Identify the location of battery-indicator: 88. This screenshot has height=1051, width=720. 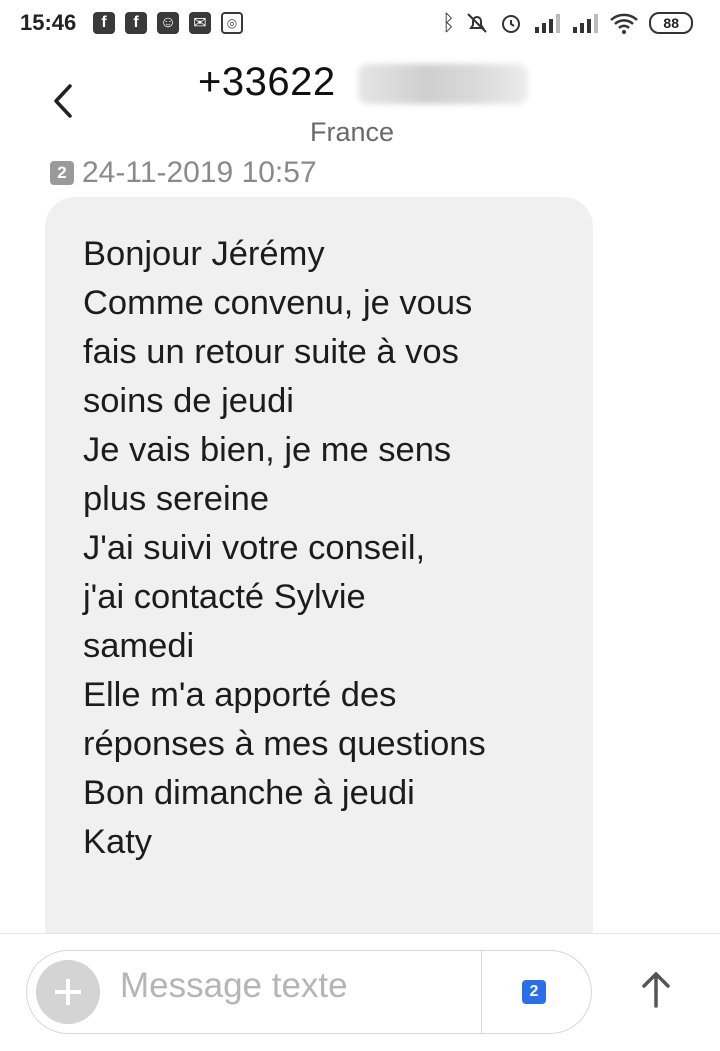
(671, 23).